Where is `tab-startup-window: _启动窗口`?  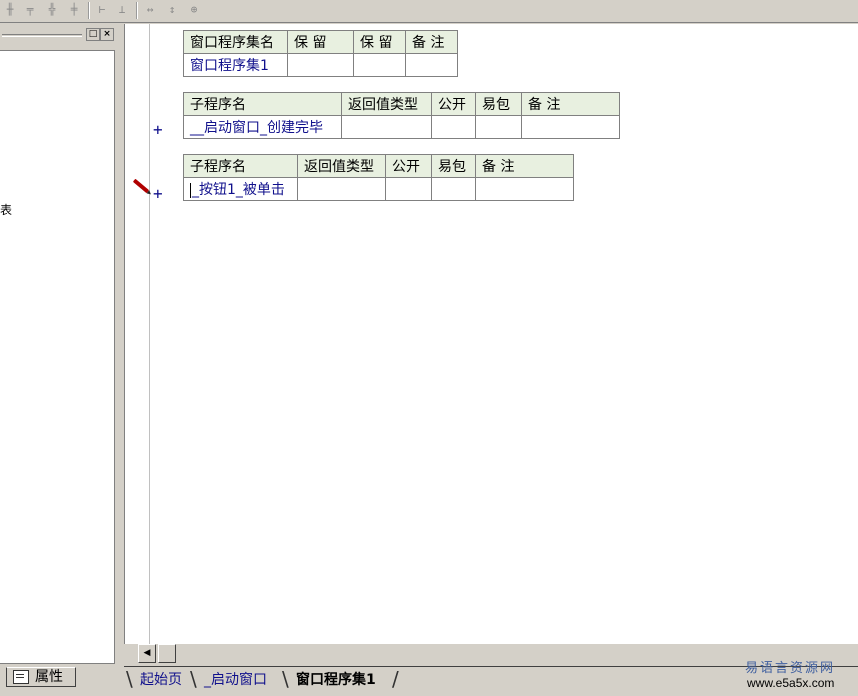 tab-startup-window: _启动窗口 is located at coordinates (235, 680).